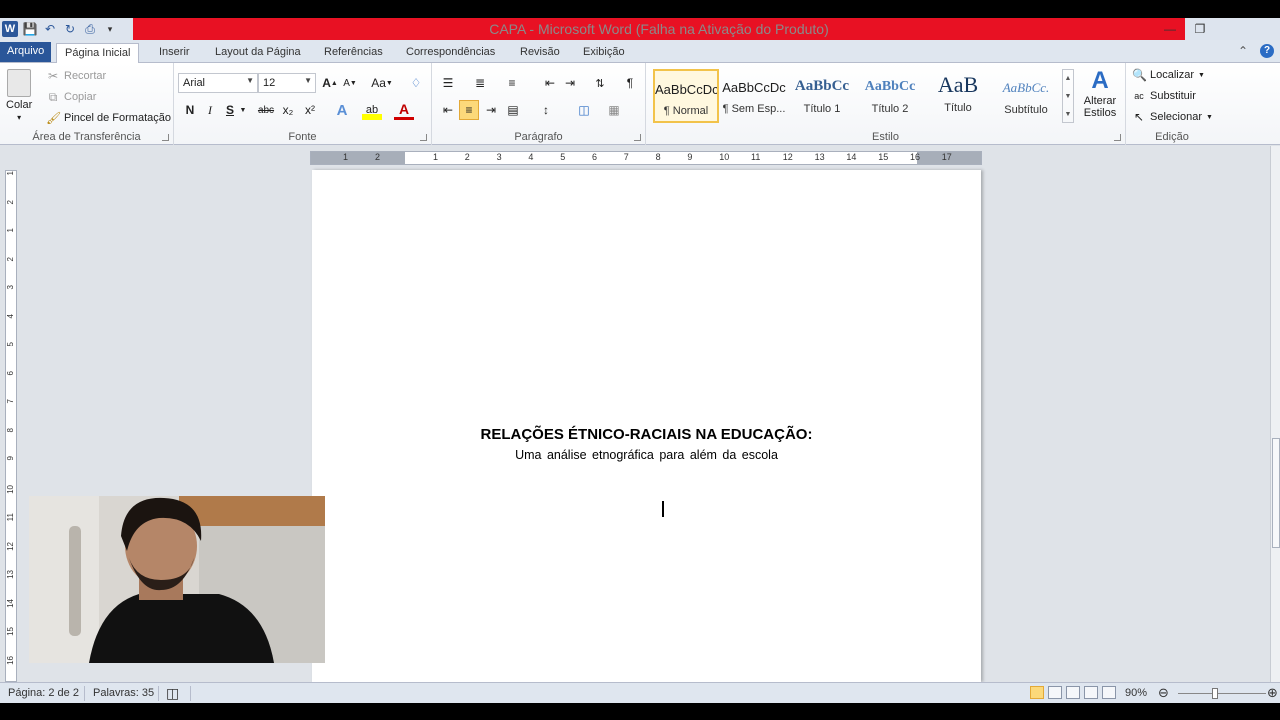  I want to click on show-marks-icon: ¶, so click(630, 83).